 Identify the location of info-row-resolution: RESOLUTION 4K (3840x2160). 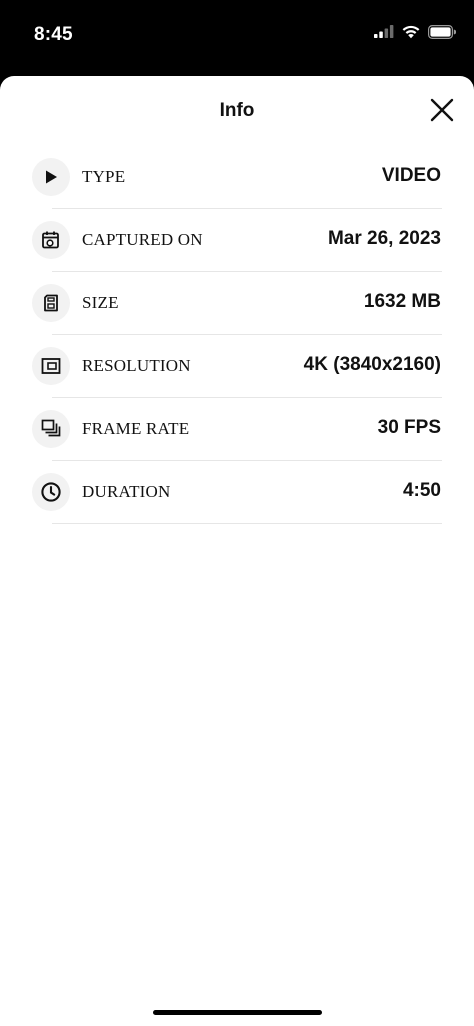
(237, 366).